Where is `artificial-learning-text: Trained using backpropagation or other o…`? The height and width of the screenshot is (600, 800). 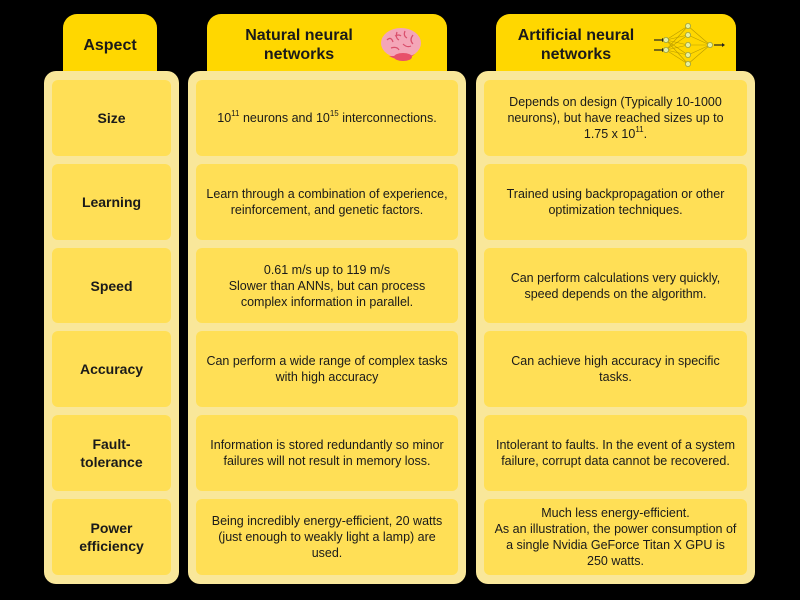 artificial-learning-text: Trained using backpropagation or other o… is located at coordinates (615, 201).